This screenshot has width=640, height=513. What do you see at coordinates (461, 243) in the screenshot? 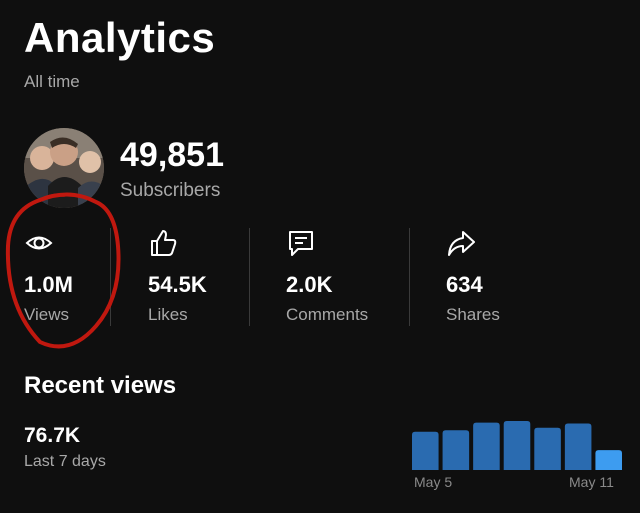
I see `share-icon` at bounding box center [461, 243].